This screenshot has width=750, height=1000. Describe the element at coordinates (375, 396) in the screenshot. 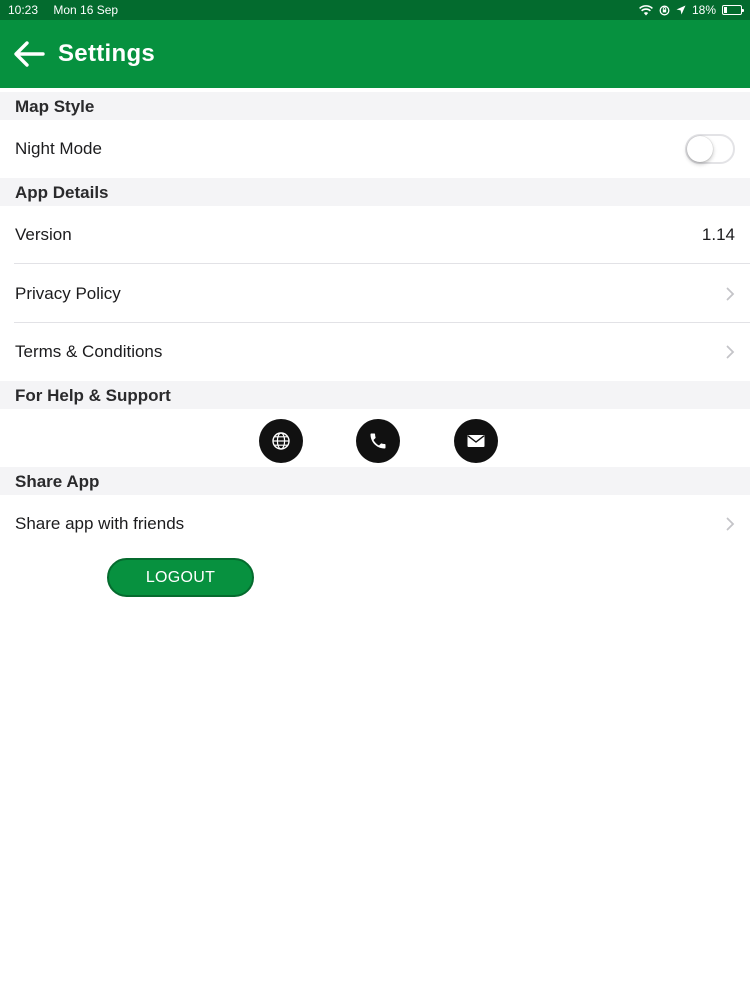

I see `section-help-support: For Help & Support` at that location.